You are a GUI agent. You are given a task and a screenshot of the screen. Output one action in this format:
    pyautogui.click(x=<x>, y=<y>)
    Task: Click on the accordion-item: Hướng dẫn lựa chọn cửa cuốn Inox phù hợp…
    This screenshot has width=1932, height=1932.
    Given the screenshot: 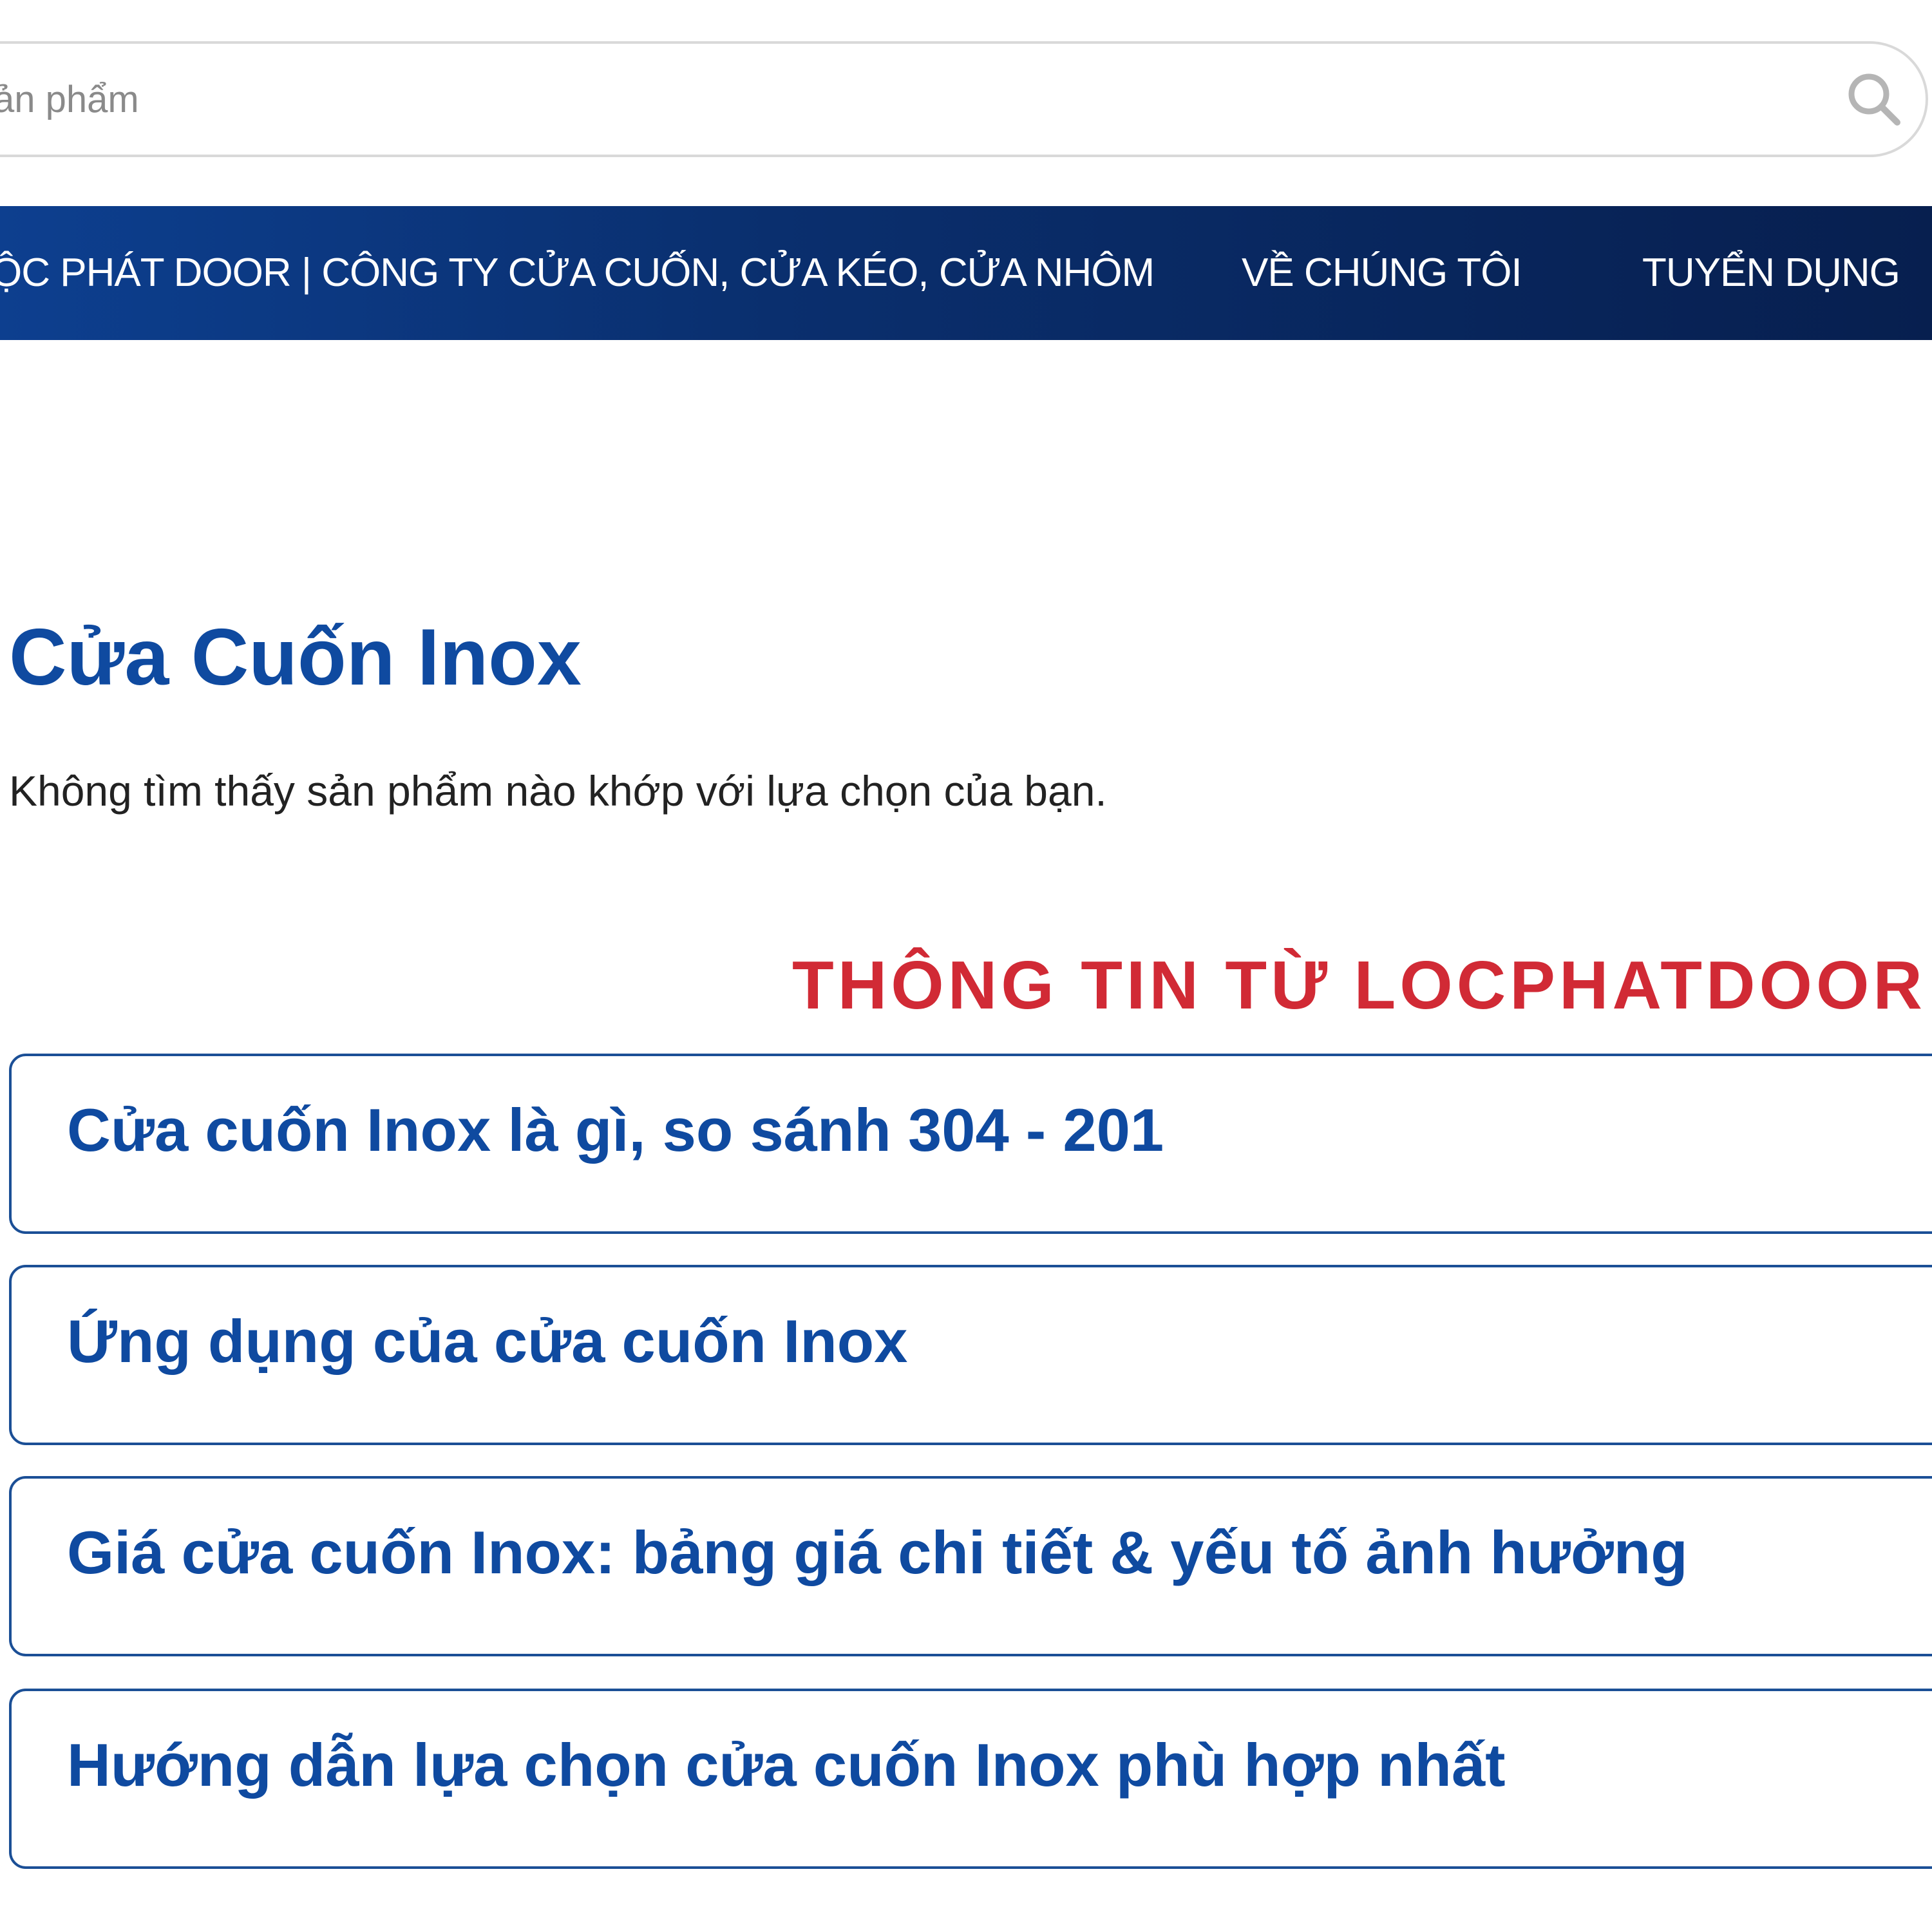 What is the action you would take?
    pyautogui.click(x=971, y=1779)
    